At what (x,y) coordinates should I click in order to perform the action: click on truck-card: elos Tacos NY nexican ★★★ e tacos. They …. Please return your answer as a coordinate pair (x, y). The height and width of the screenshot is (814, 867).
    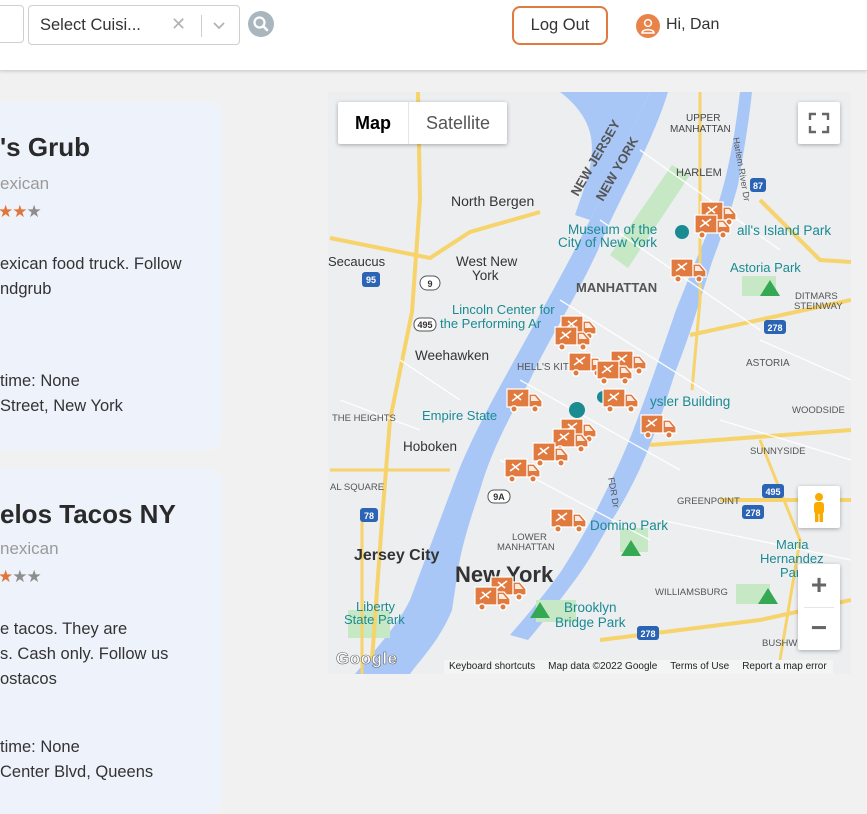
    Looking at the image, I should click on (111, 641).